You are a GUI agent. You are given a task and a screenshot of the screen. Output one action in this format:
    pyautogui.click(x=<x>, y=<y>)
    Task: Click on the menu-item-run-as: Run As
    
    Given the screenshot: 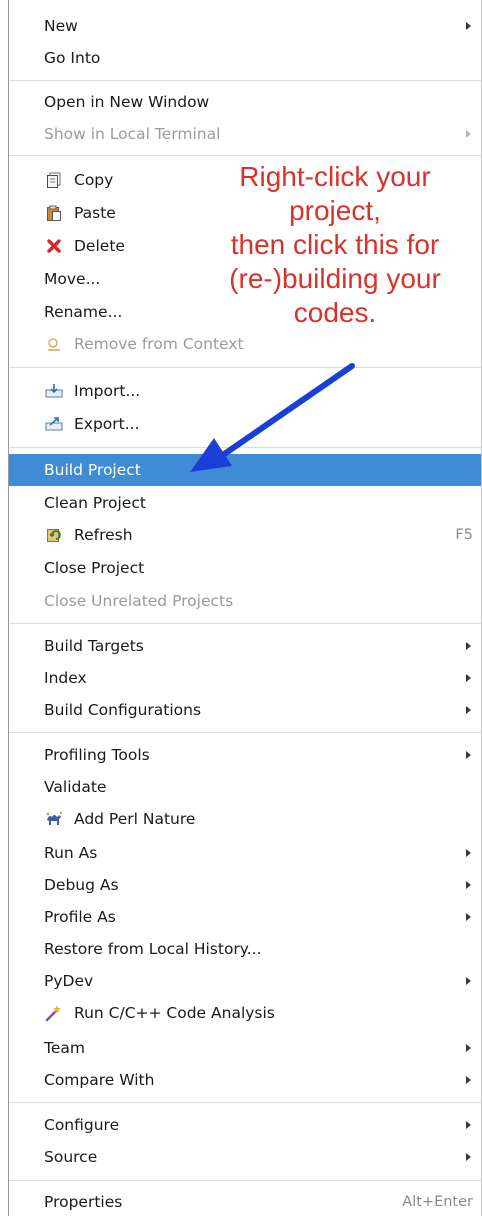 What is the action you would take?
    pyautogui.click(x=245, y=853)
    